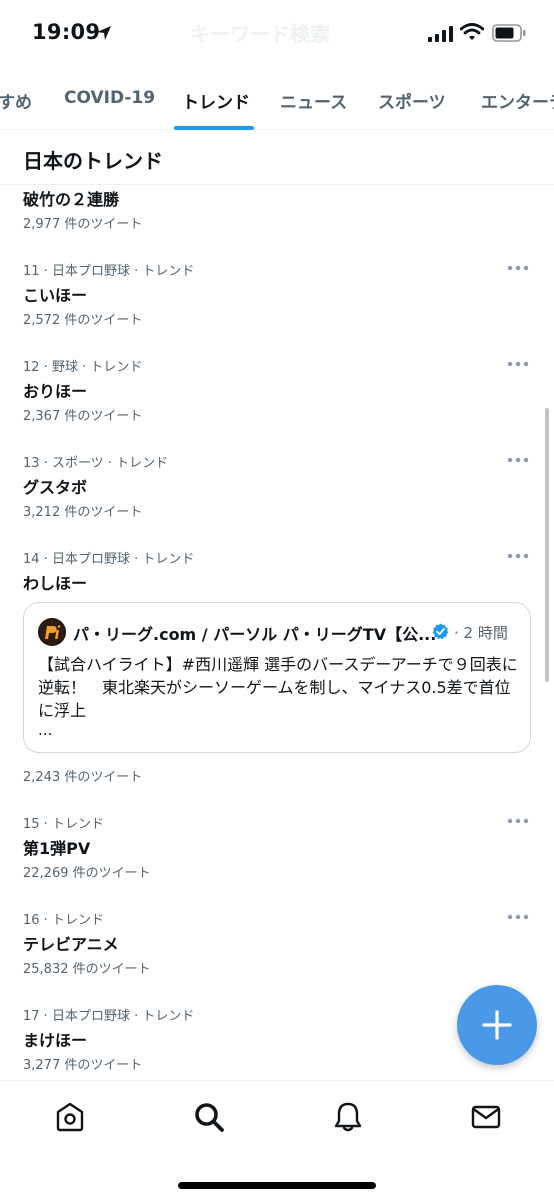 The width and height of the screenshot is (554, 1199). I want to click on trend-name: 破竹の２連勝, so click(71, 199).